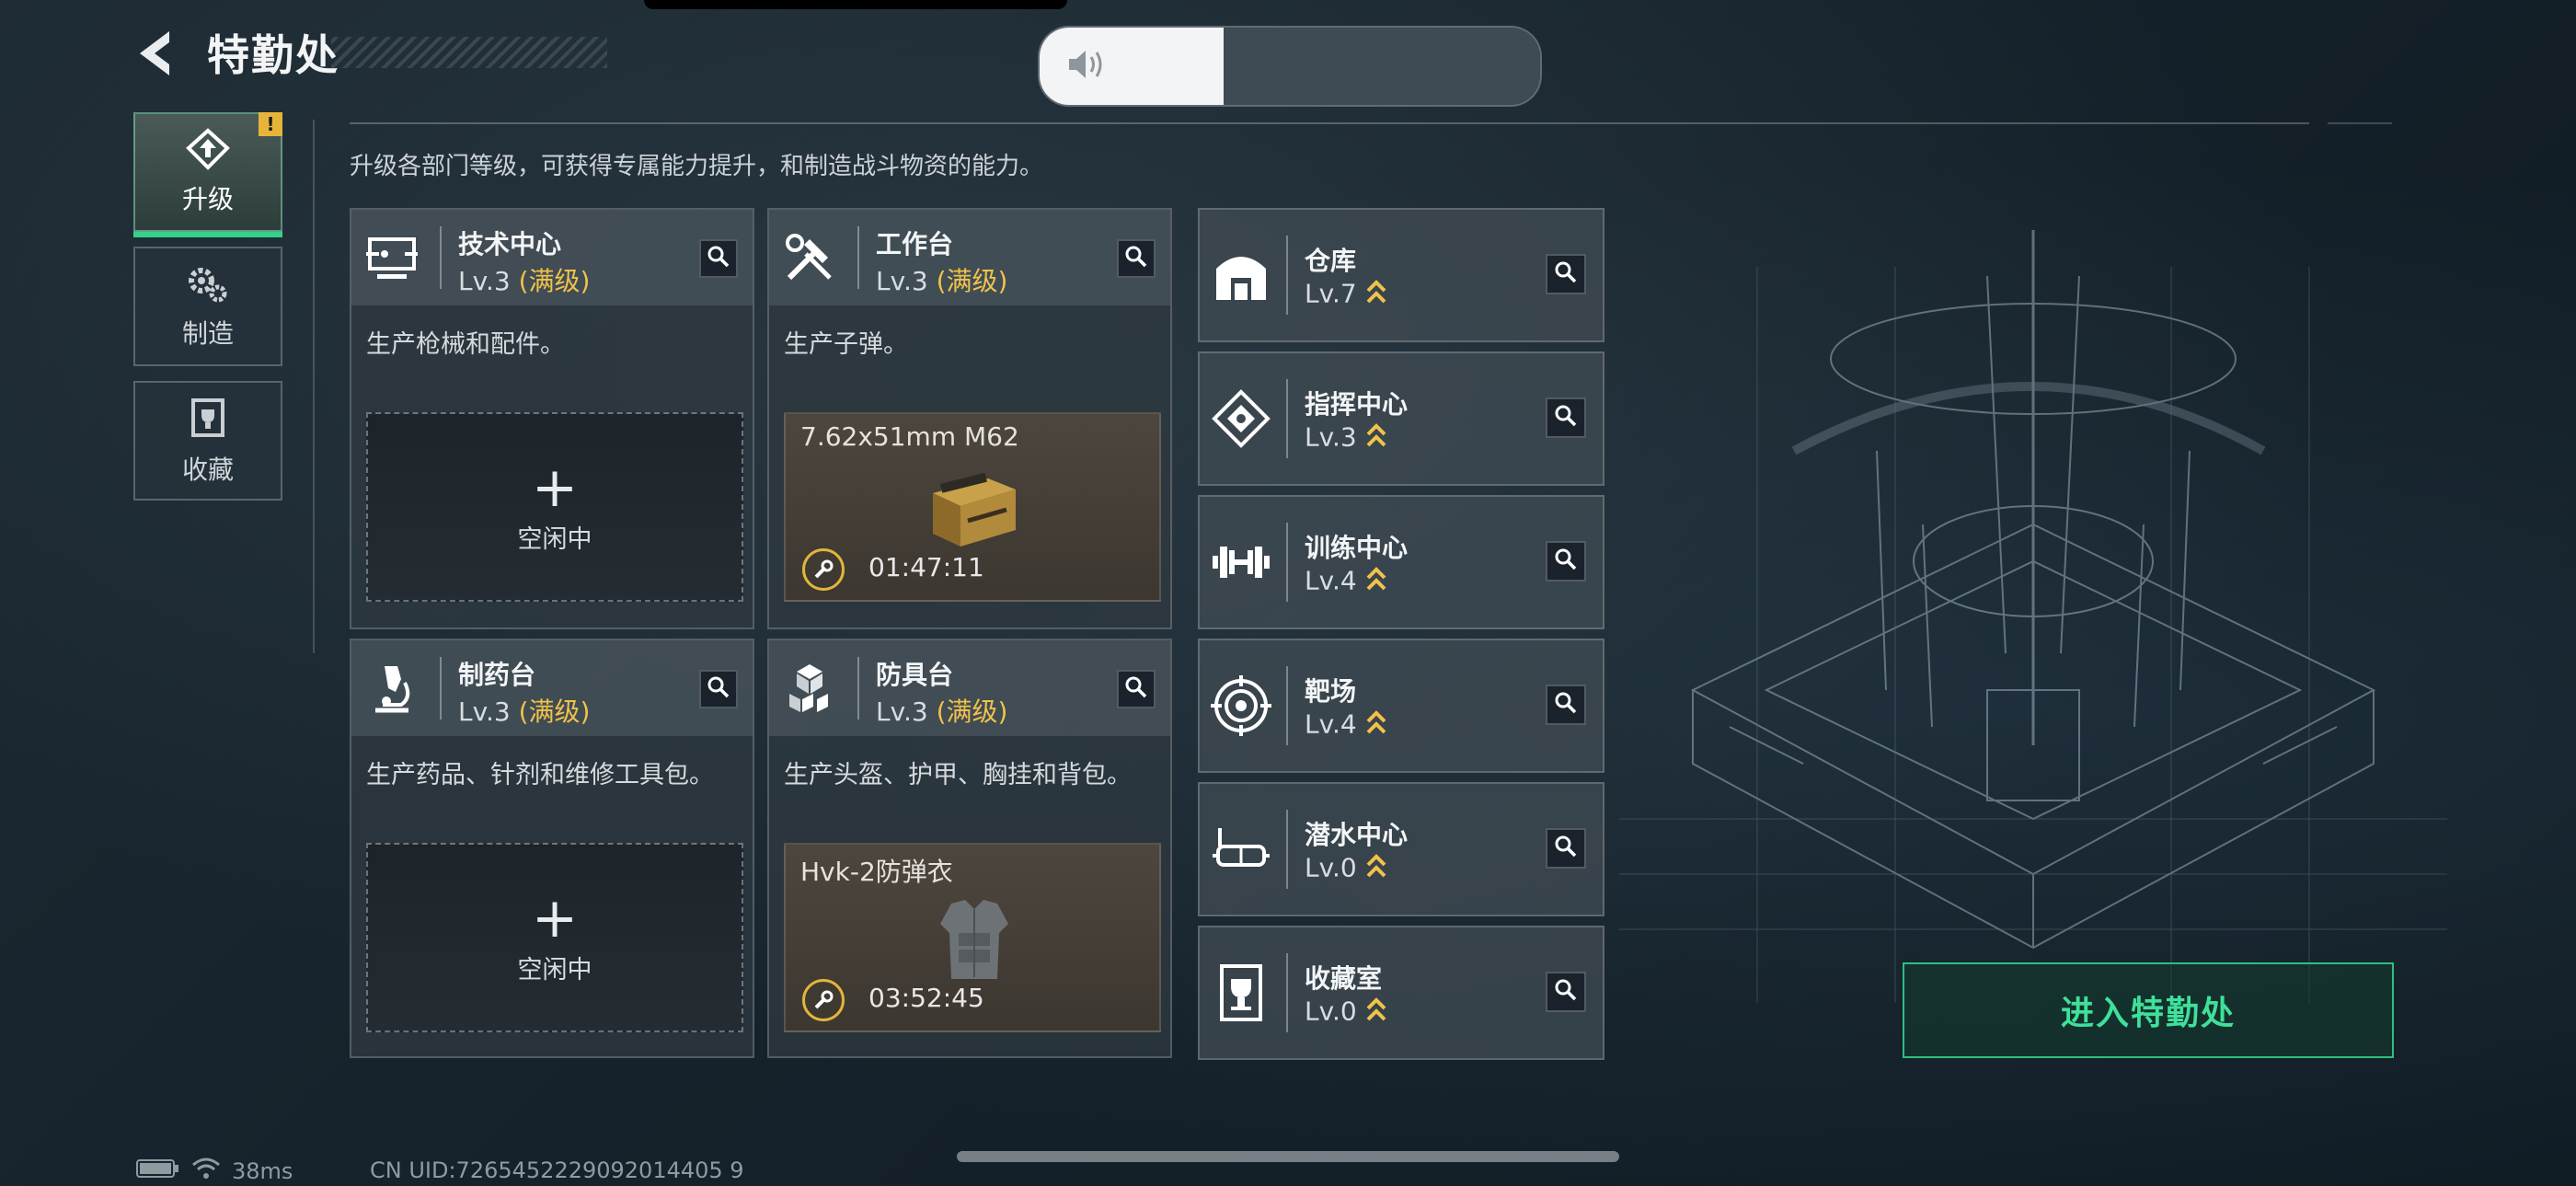  What do you see at coordinates (1344, 978) in the screenshot?
I see `facility-name: 收藏室` at bounding box center [1344, 978].